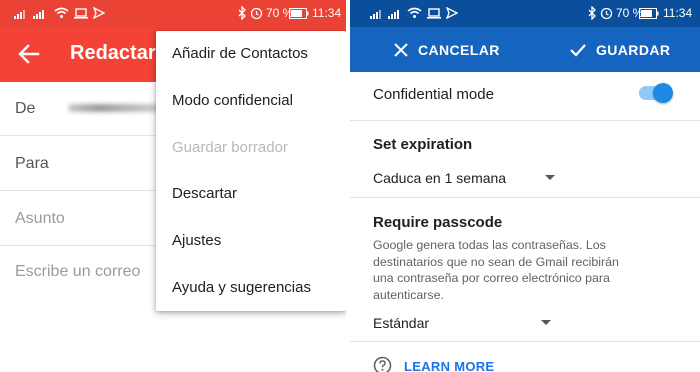 This screenshot has height=372, width=700. I want to click on page-title: Redactar, so click(113, 53).